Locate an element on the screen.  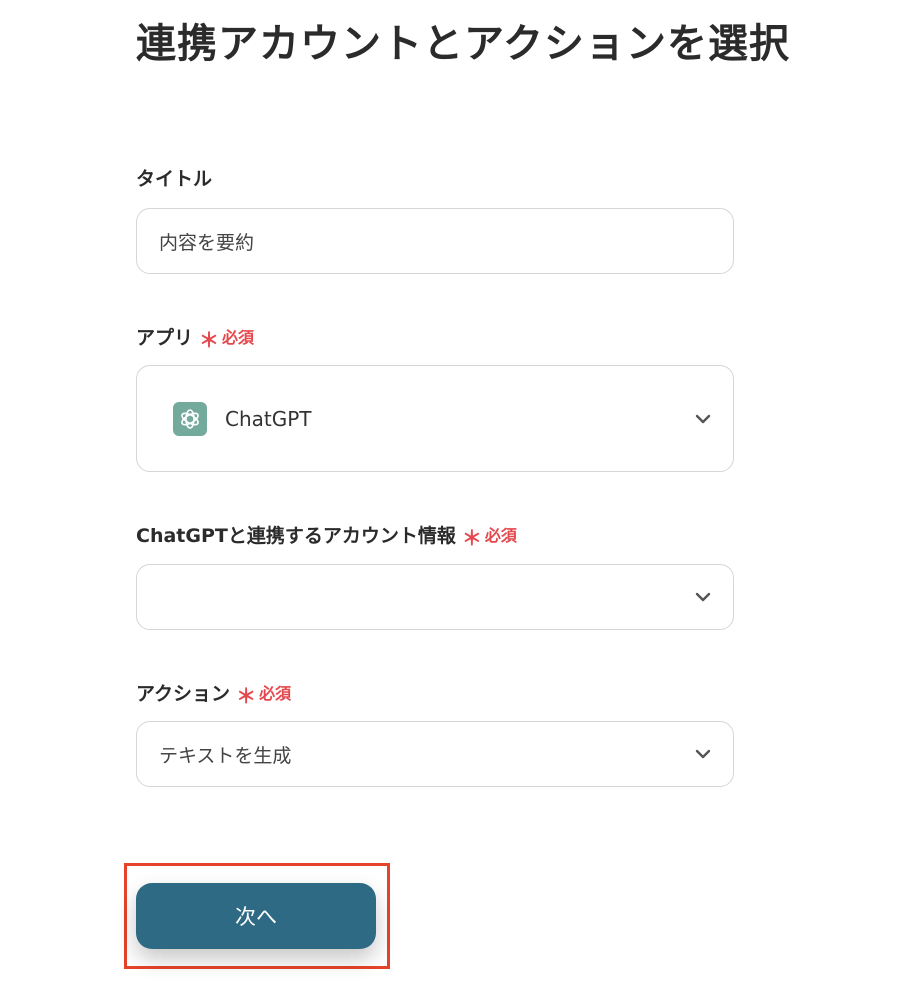
title-input-value: 内容を要約 is located at coordinates (207, 242).